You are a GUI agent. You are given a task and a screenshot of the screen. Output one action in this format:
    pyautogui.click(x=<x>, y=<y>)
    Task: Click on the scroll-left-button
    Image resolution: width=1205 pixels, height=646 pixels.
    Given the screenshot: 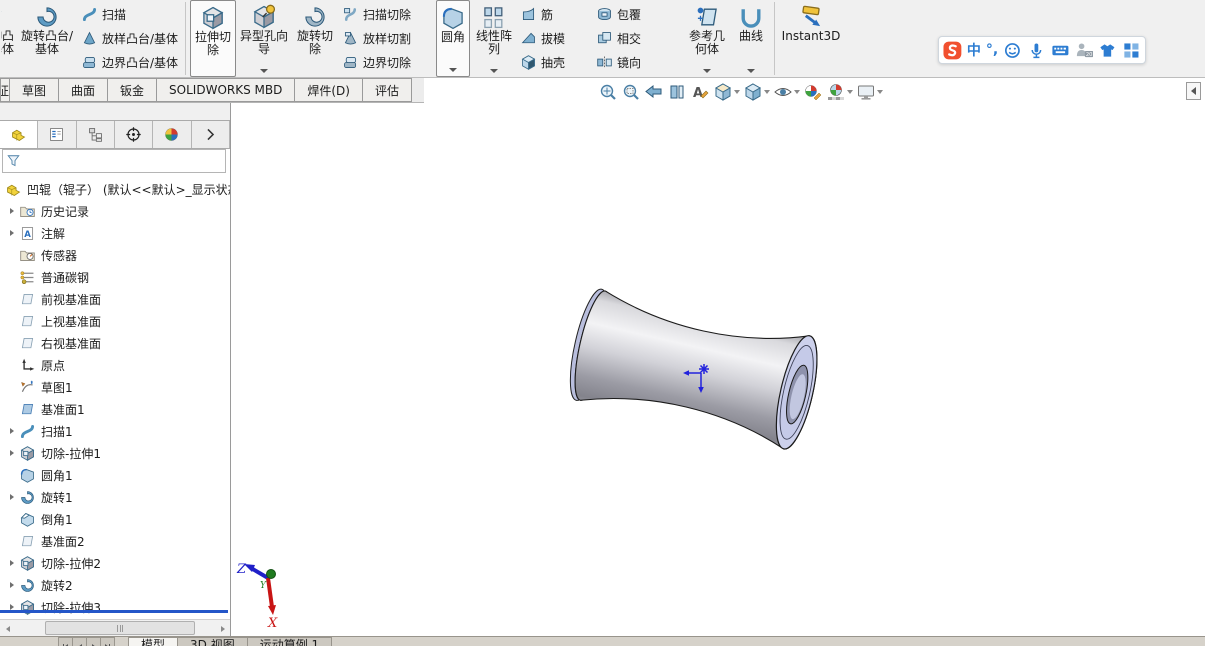 What is the action you would take?
    pyautogui.click(x=7, y=628)
    